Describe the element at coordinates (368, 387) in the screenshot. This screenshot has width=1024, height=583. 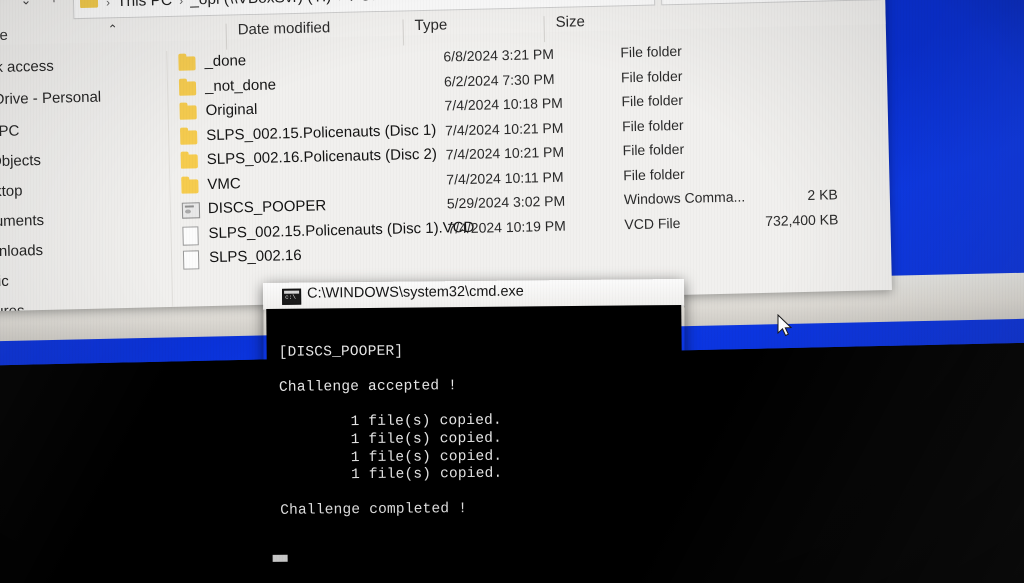
I see `console-line: Challenge accepted !` at that location.